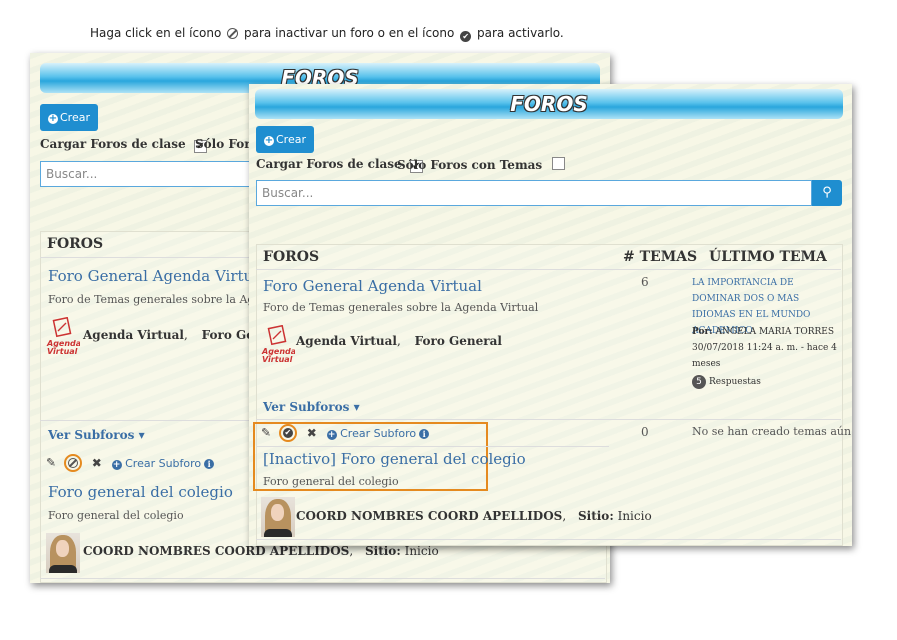 The height and width of the screenshot is (640, 897). What do you see at coordinates (768, 257) in the screenshot?
I see `col-last-topic-header: ÚLTIMO TEMA` at bounding box center [768, 257].